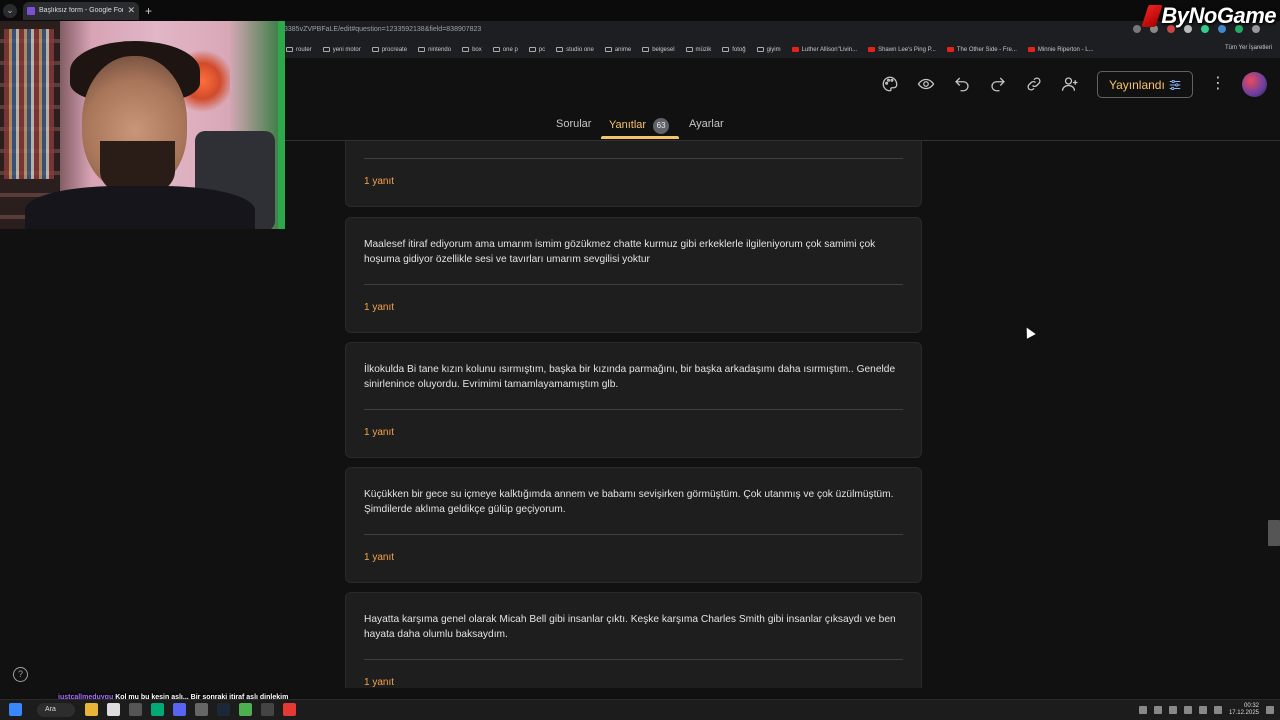 The image size is (1280, 720). Describe the element at coordinates (1070, 84) in the screenshot. I see `add-collaborator-icon` at that location.